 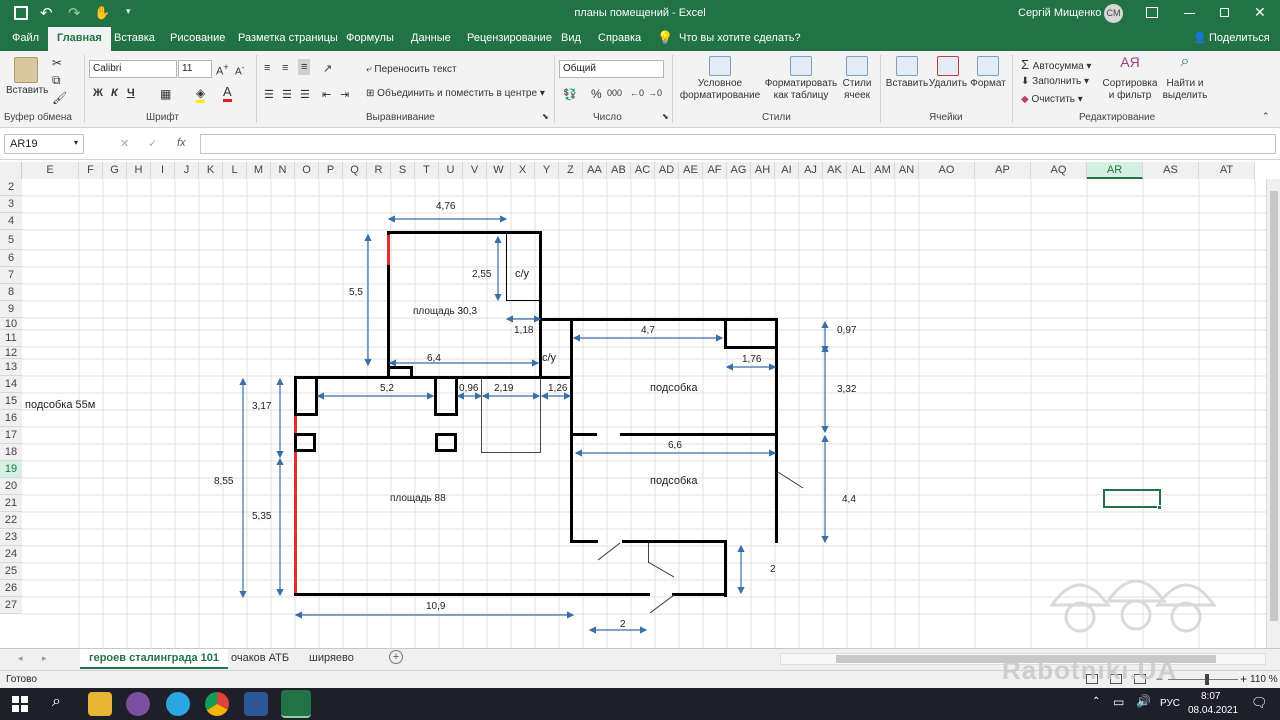 I want to click on wrap-text-button: ⤶ Переносить текст, so click(x=411, y=69).